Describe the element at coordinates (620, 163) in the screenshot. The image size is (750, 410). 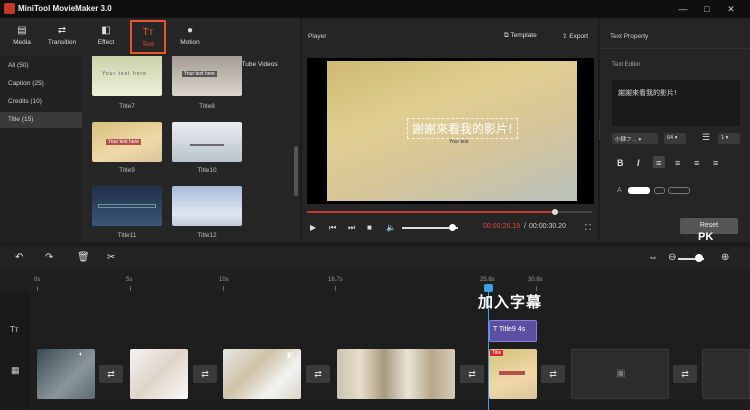
I see `bold-button: B` at that location.